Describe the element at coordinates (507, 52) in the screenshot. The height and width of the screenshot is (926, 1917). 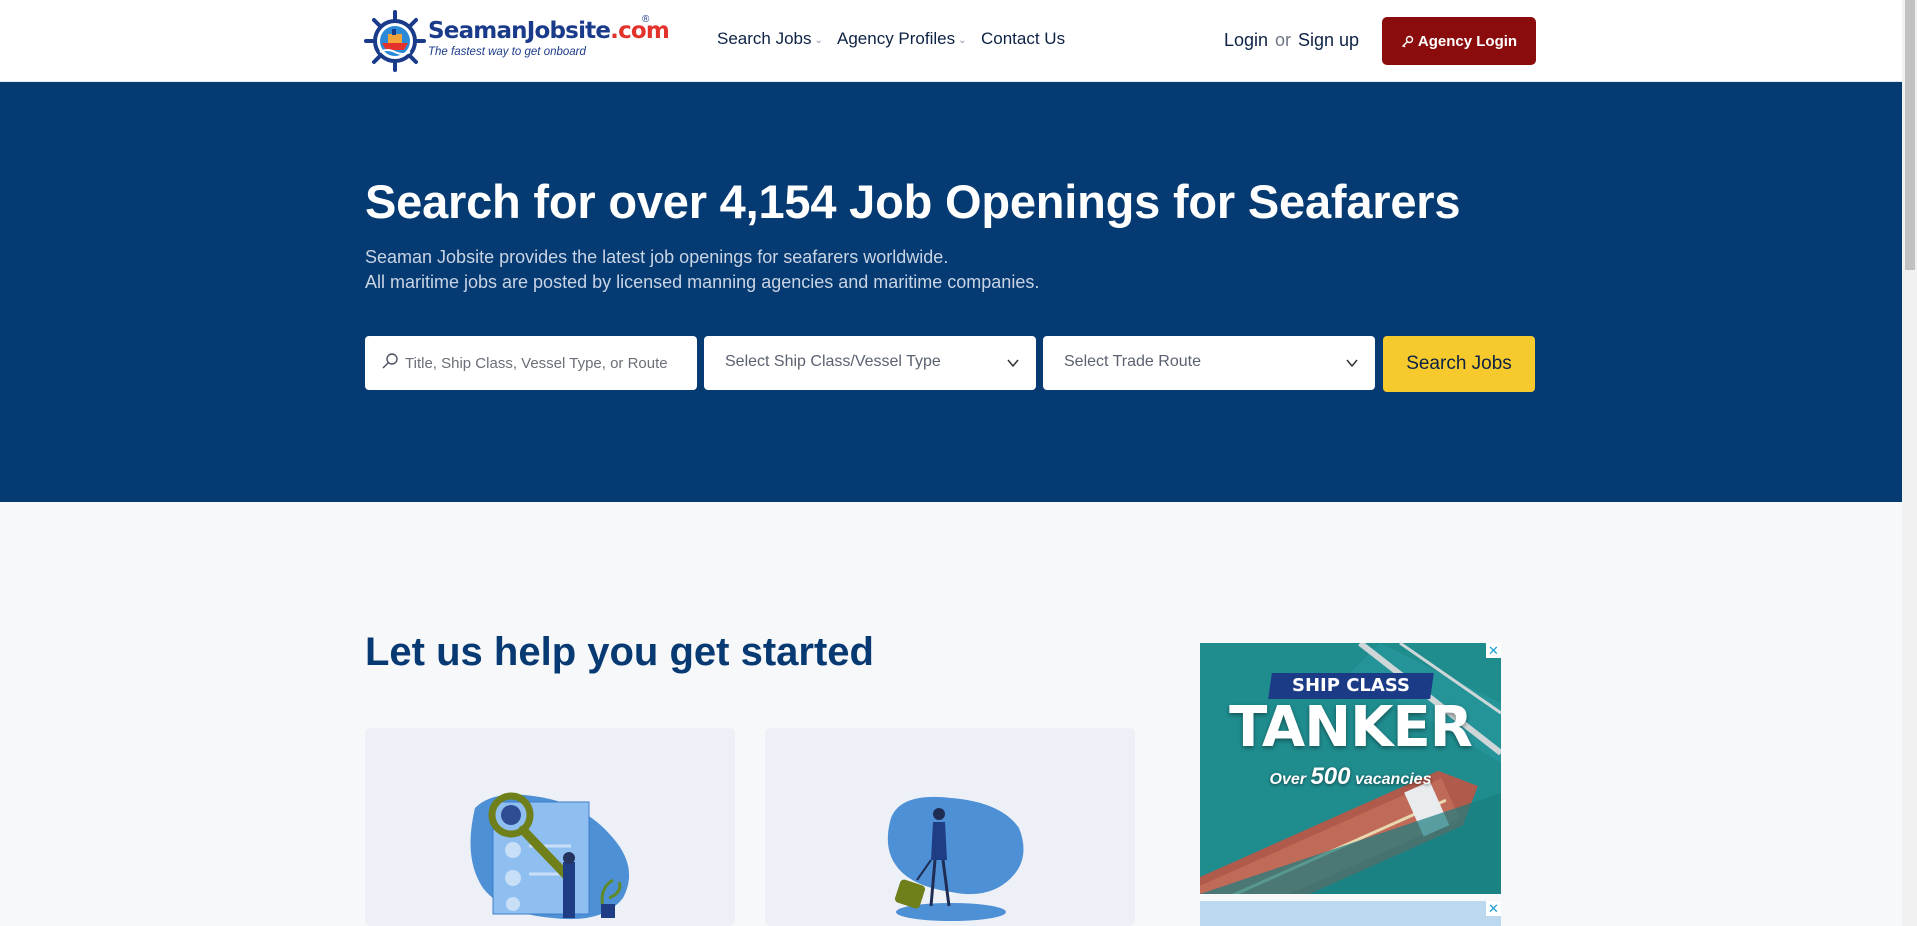
I see `logo-tagline: The fastest way to get onboard` at that location.